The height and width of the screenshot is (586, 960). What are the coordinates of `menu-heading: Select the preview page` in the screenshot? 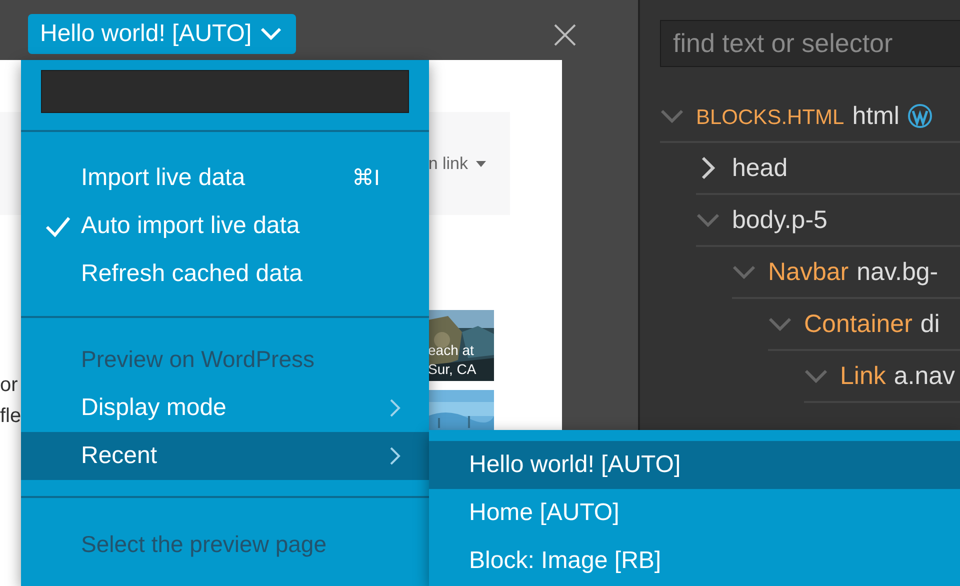 It's located at (204, 544).